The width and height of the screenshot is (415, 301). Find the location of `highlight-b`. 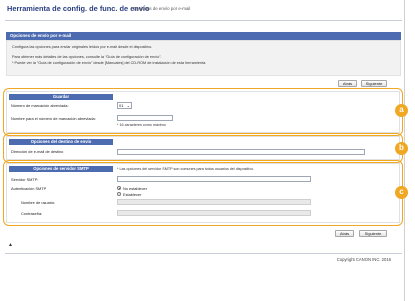

highlight-b is located at coordinates (203, 148).